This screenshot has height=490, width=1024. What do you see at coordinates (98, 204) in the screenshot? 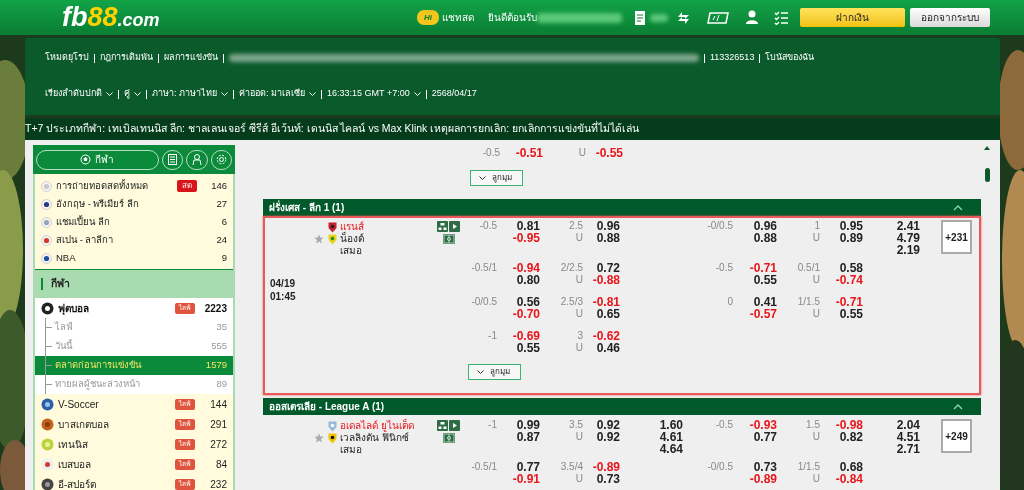
I see `league-link: อังกฤษ - พรีเมียร์ ลีก` at bounding box center [98, 204].